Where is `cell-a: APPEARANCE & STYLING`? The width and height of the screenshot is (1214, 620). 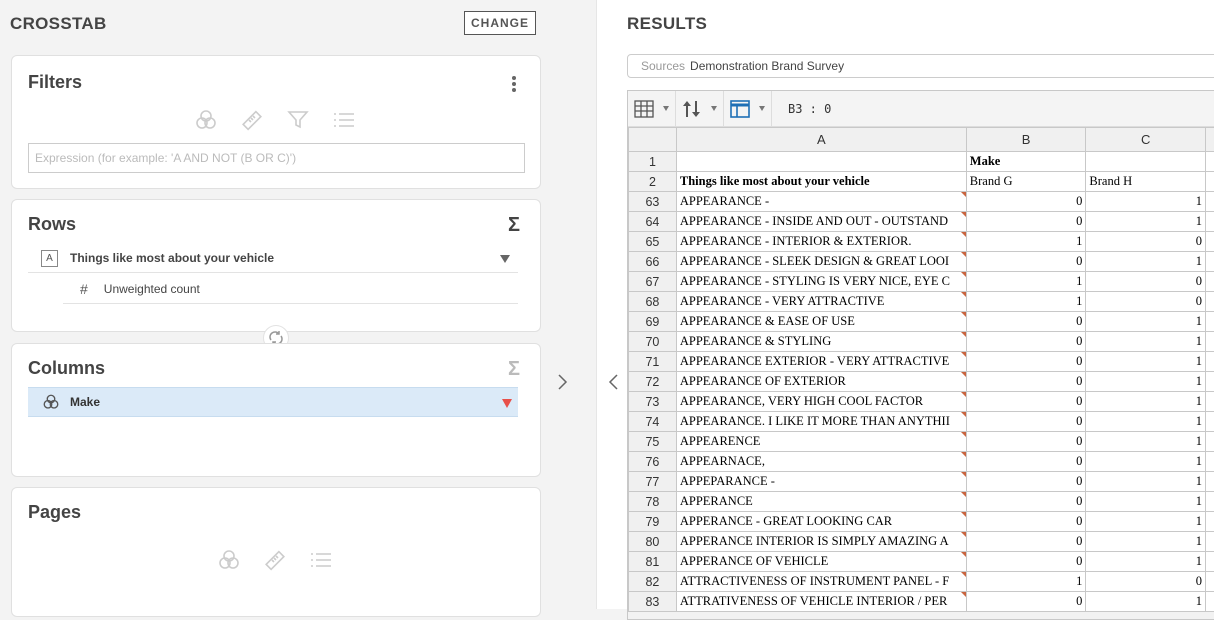
cell-a: APPEARANCE & STYLING is located at coordinates (821, 342).